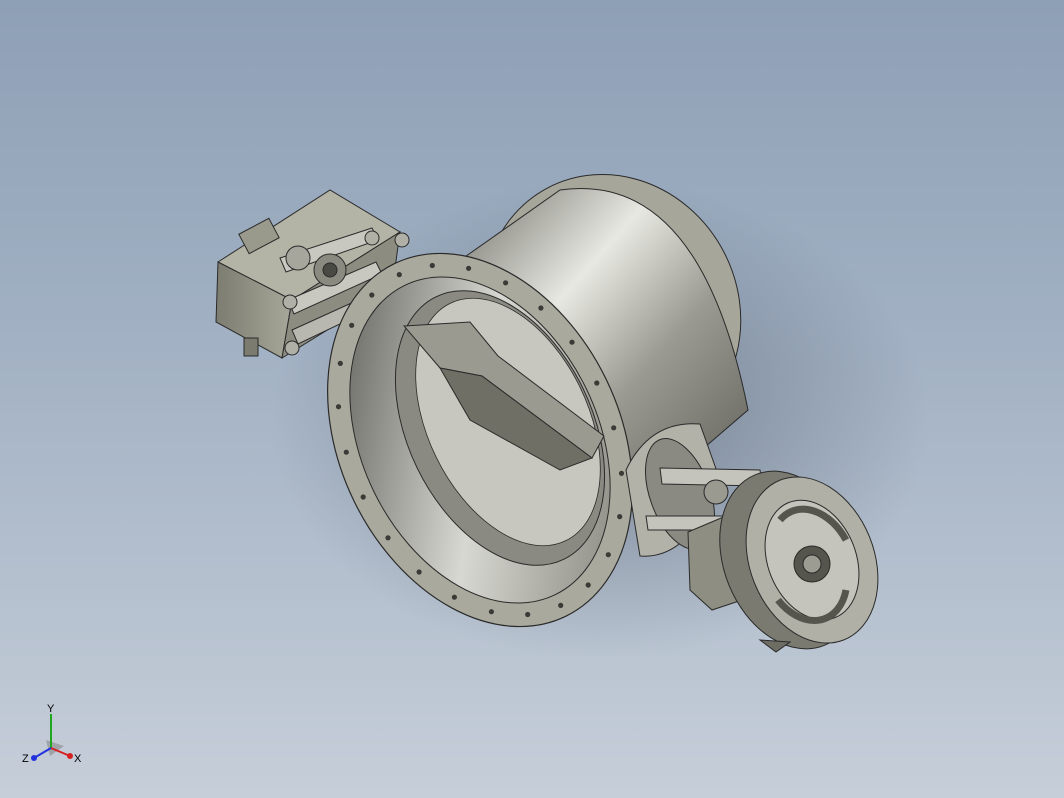  What do you see at coordinates (52, 734) in the screenshot?
I see `coordinate-triad: Y X Z` at bounding box center [52, 734].